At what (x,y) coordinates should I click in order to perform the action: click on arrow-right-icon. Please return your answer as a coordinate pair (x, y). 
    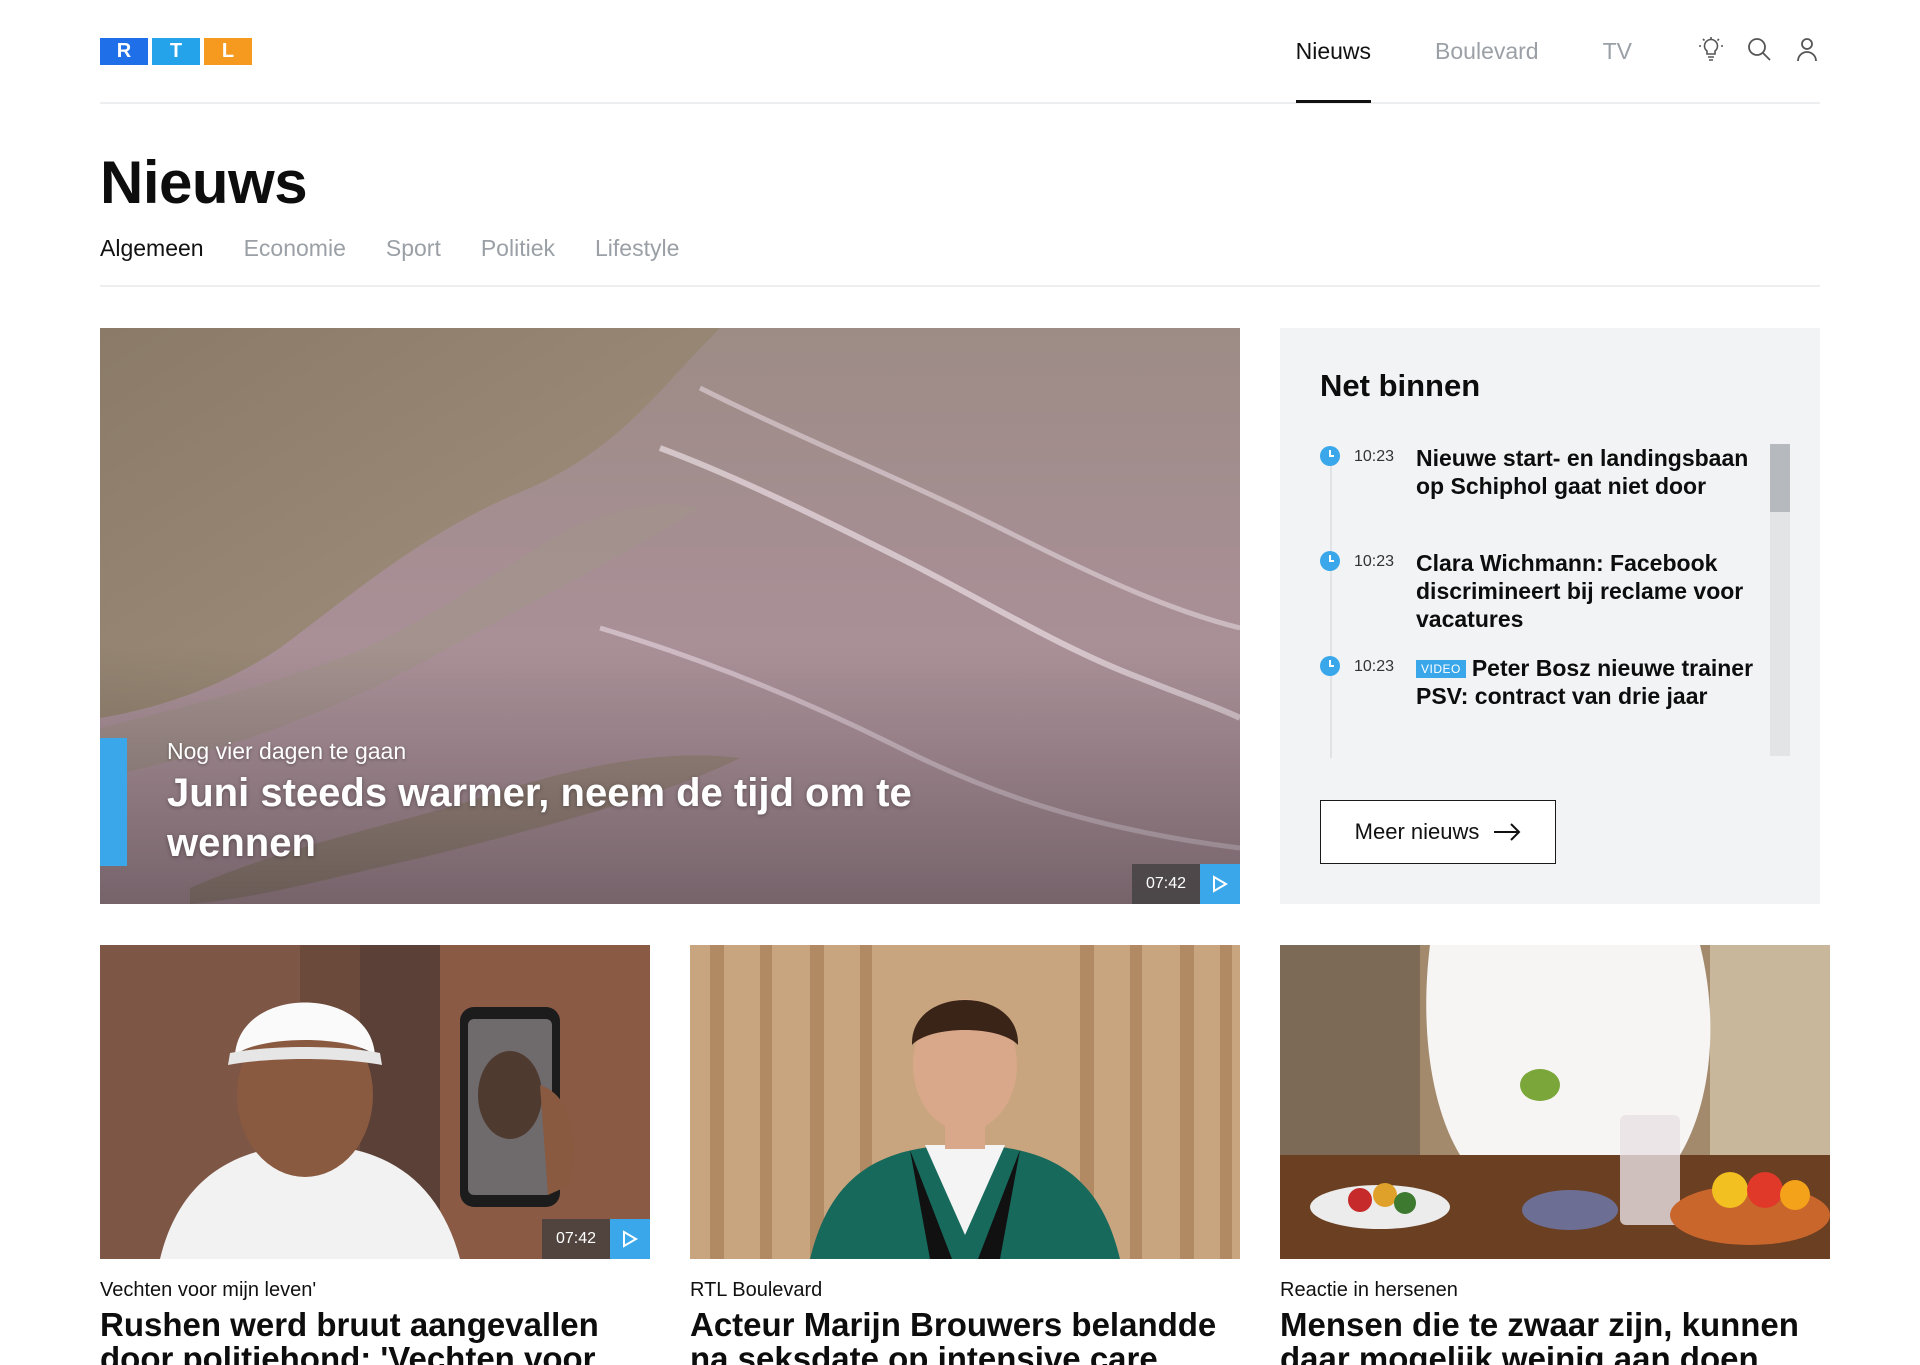
    Looking at the image, I should click on (1507, 832).